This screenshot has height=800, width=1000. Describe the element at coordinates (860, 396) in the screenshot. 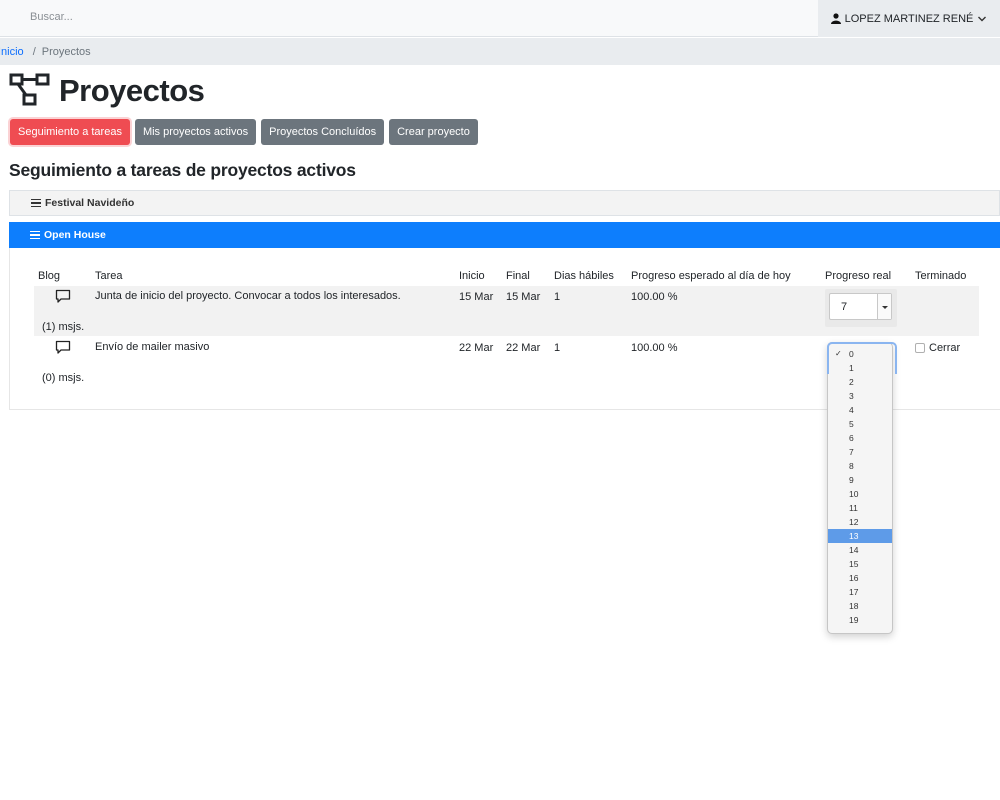

I see `dropdown-option: 3` at that location.